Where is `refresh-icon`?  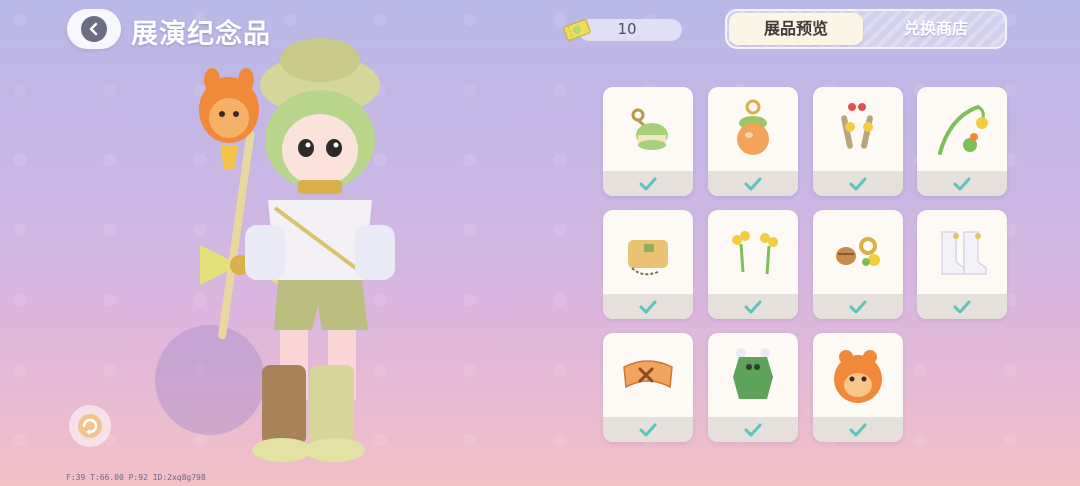
refresh-icon is located at coordinates (90, 426).